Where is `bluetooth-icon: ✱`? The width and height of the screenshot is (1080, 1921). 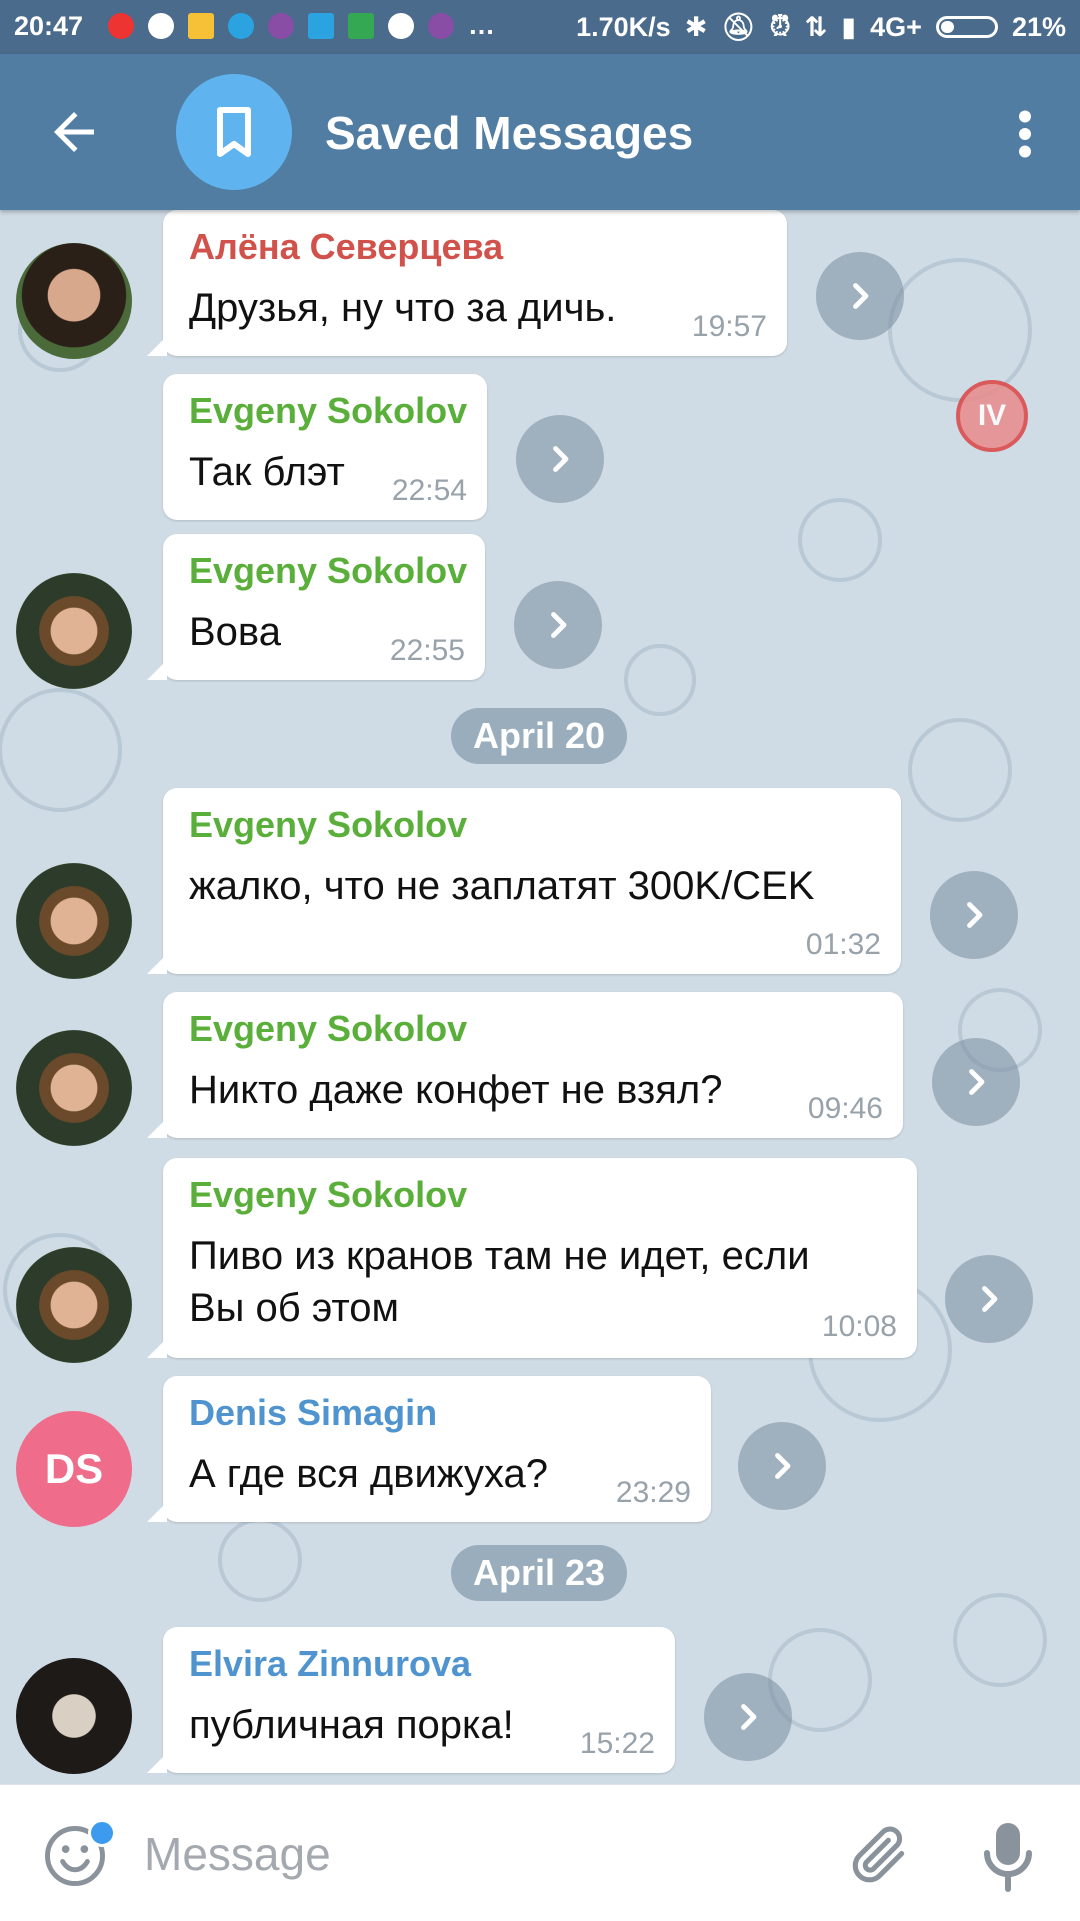
bluetooth-icon: ✱ is located at coordinates (696, 26).